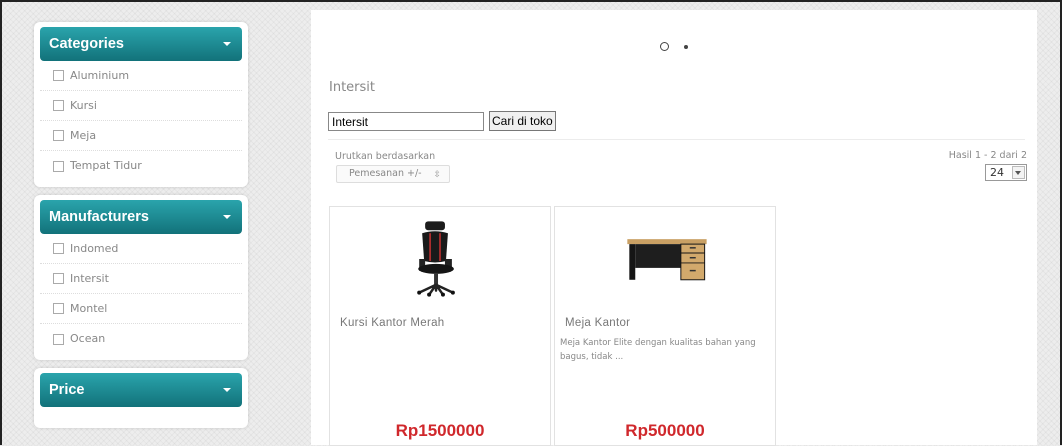  What do you see at coordinates (141, 339) in the screenshot?
I see `filter-option-ocean: Ocean` at bounding box center [141, 339].